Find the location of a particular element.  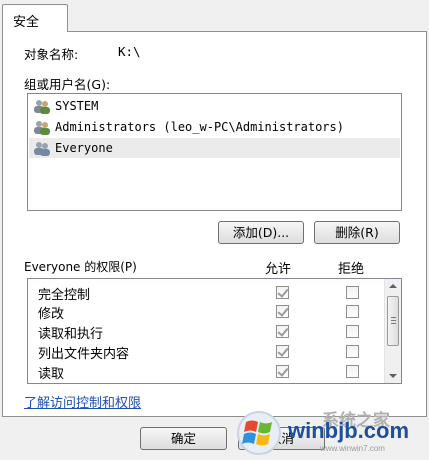

permission-row: 完全控制 is located at coordinates (206, 292).